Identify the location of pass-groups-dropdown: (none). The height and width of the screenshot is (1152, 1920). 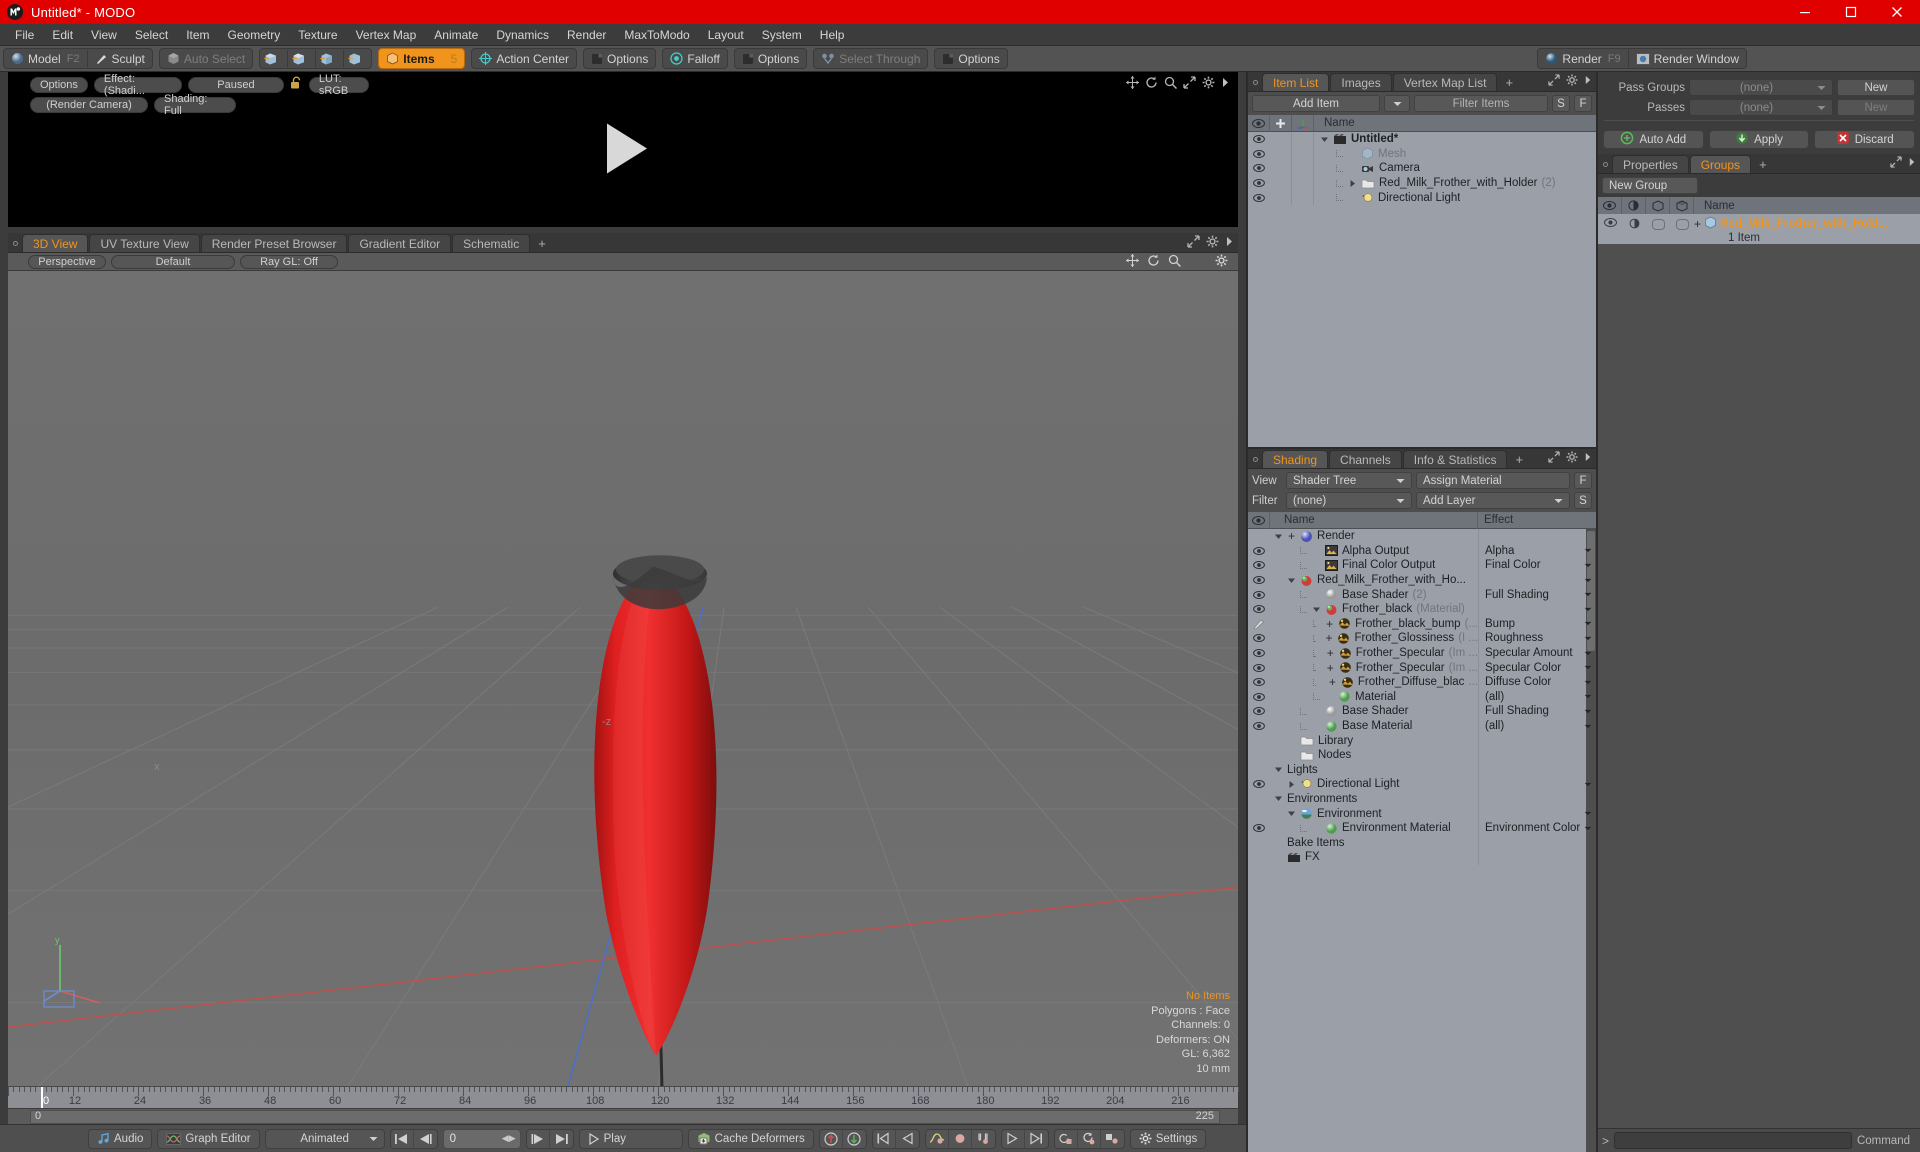
(1761, 87).